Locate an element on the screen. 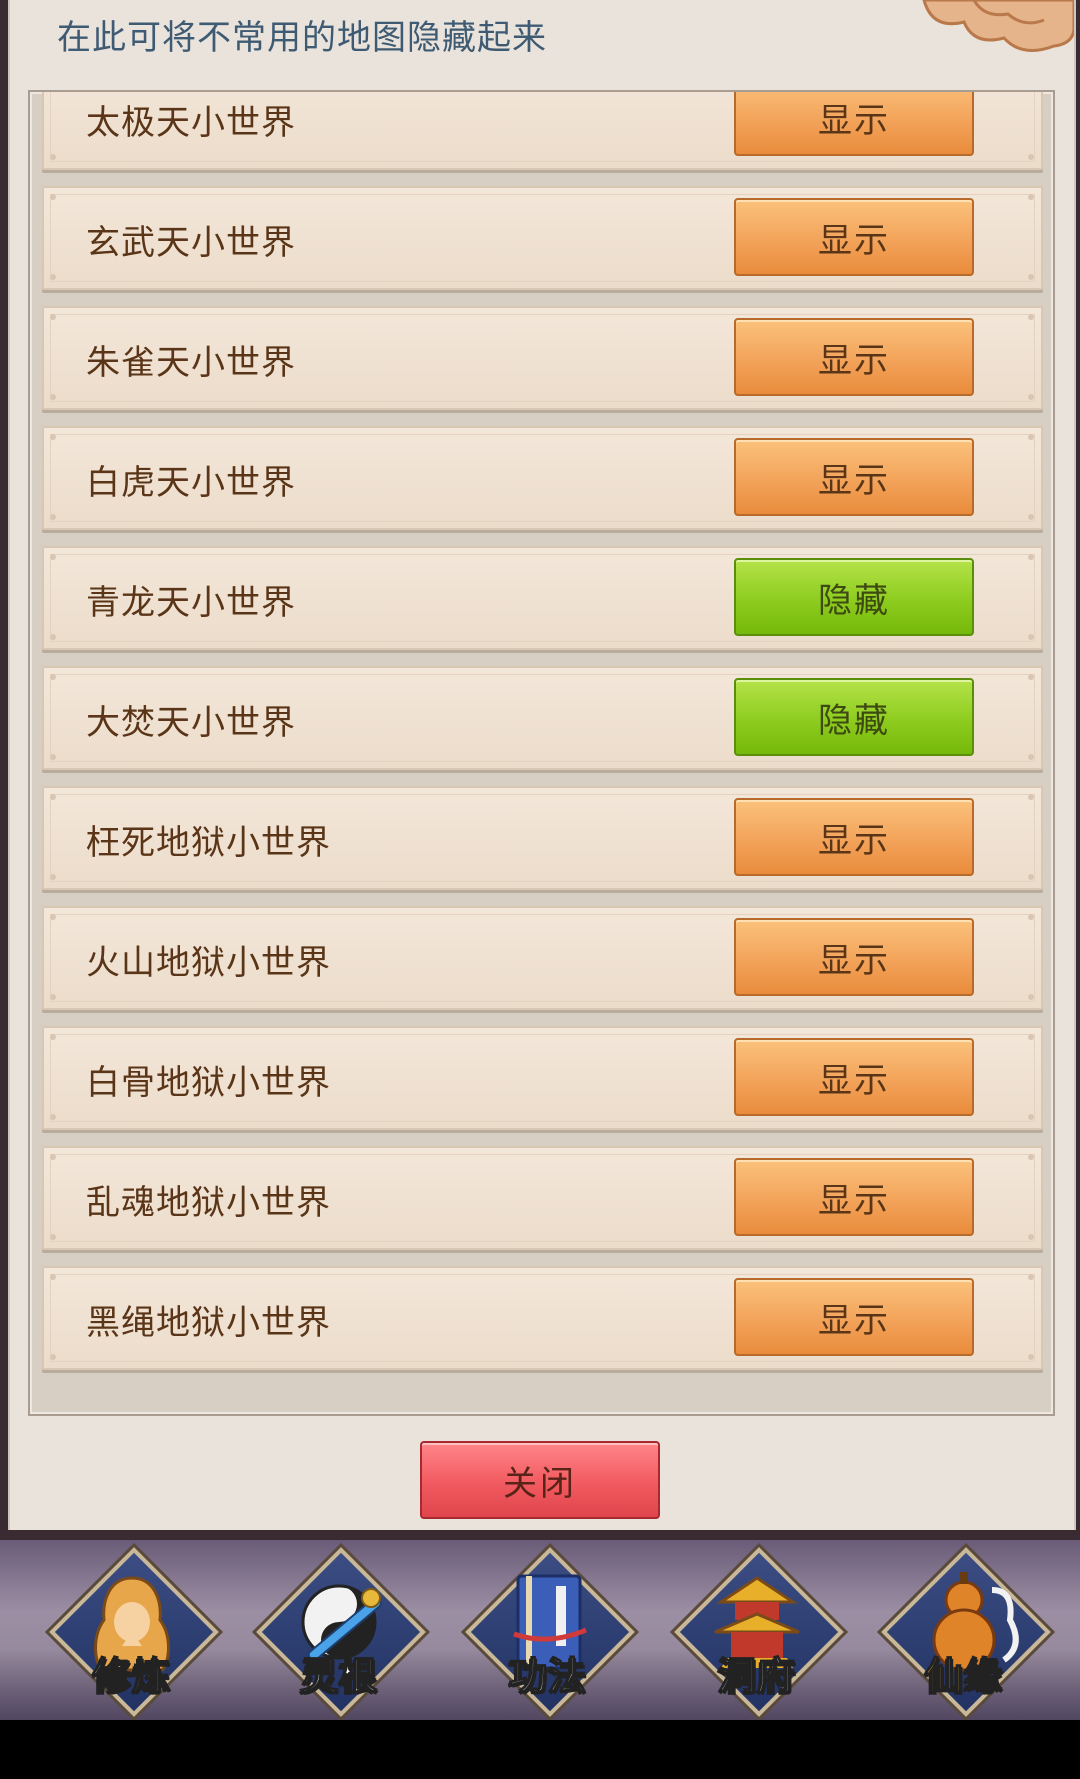 The image size is (1080, 1779). close-button: 关闭 is located at coordinates (540, 1480).